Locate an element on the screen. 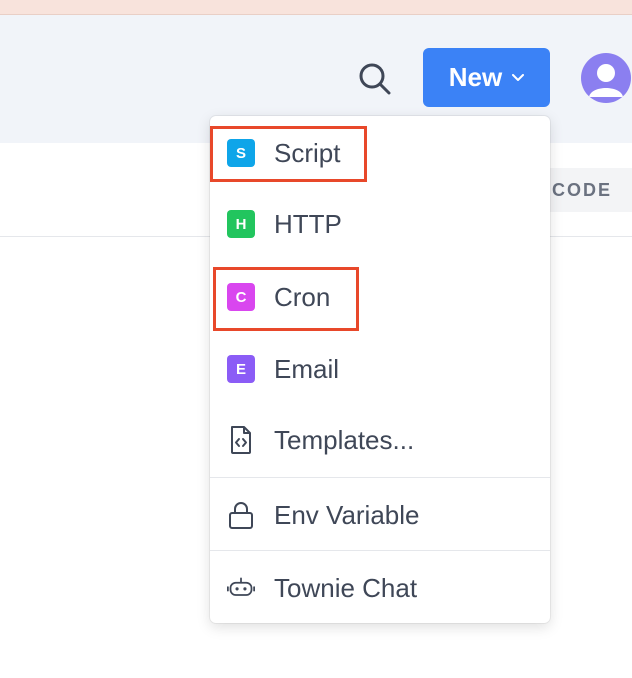 The height and width of the screenshot is (678, 632). menu-item-townie-chat: Townie Chat is located at coordinates (380, 588).